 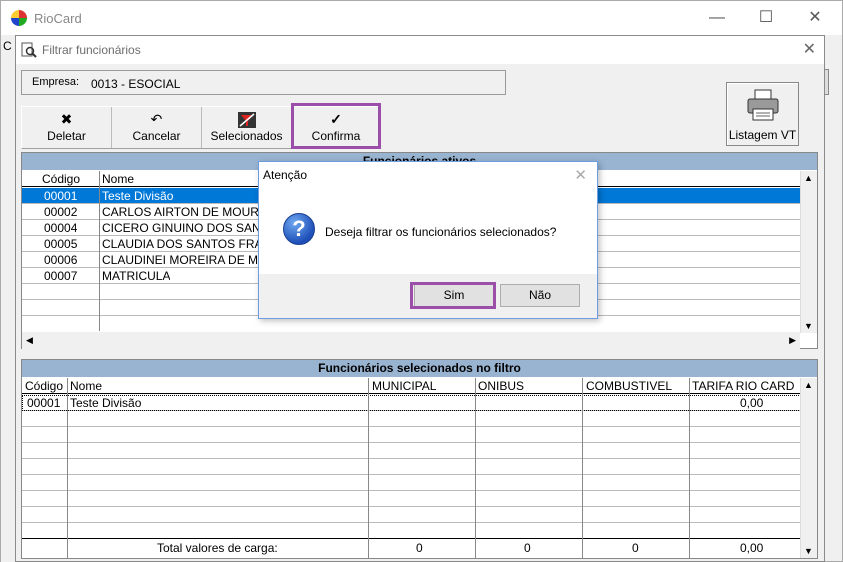 I want to click on sel-header-tarifa: TARIFA RIO CARD, so click(x=743, y=386).